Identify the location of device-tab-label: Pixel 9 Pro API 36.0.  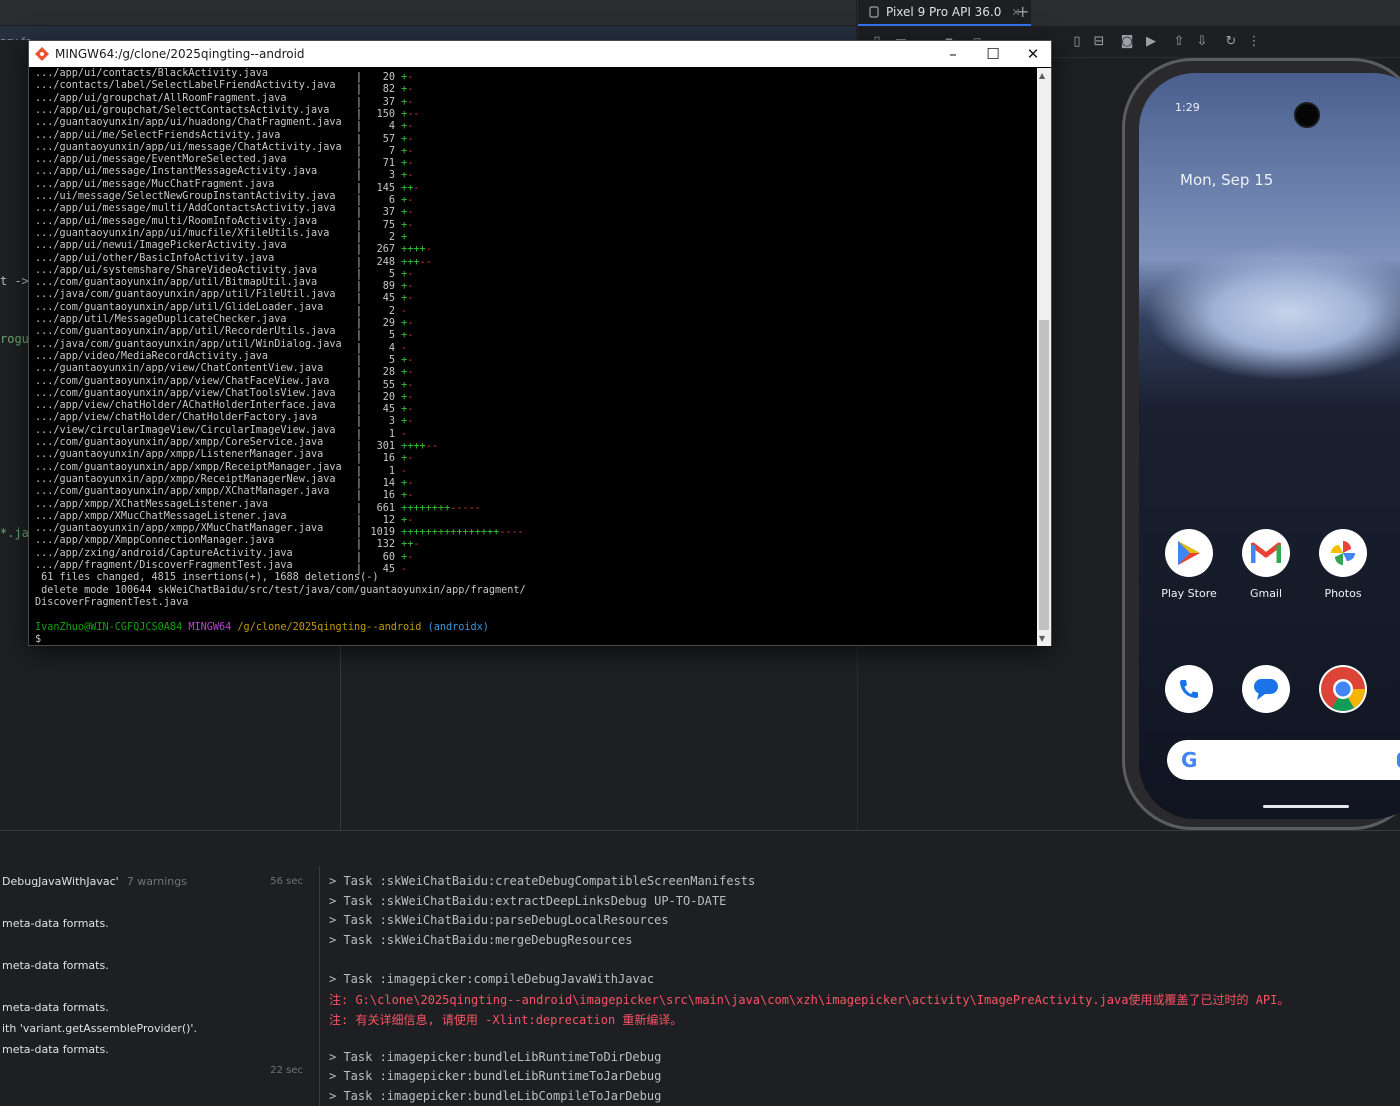
(944, 12).